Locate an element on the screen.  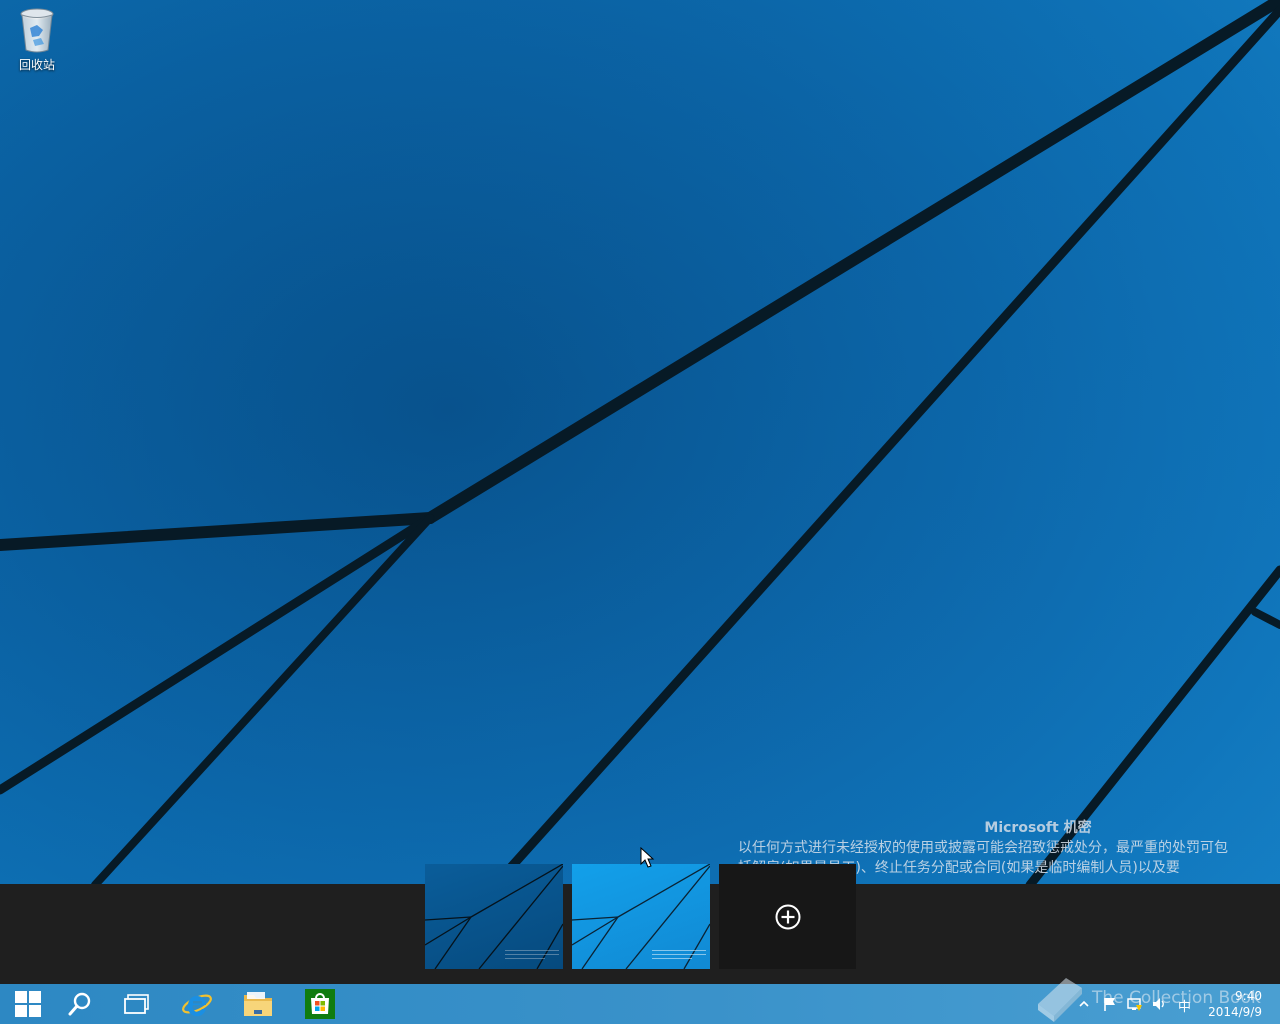
desktop-2-wallpaper is located at coordinates (641, 916).